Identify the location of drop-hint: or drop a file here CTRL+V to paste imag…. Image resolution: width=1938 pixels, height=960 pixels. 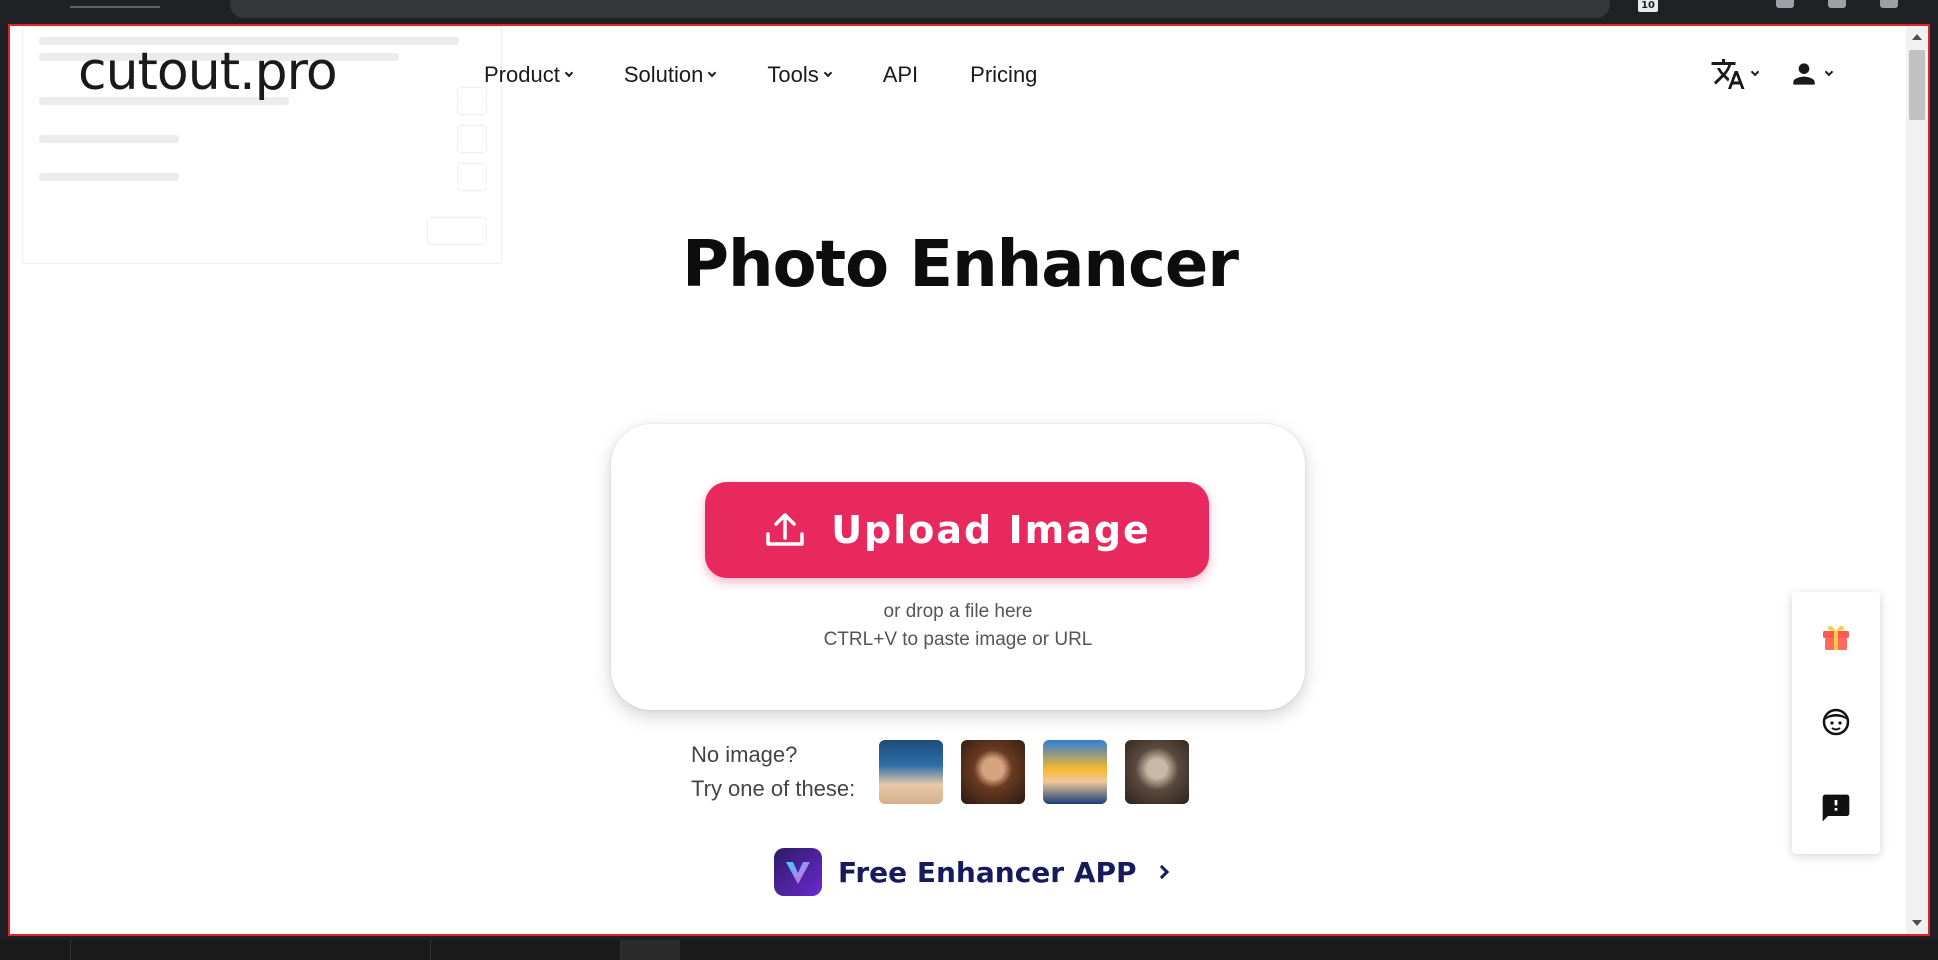
(958, 626).